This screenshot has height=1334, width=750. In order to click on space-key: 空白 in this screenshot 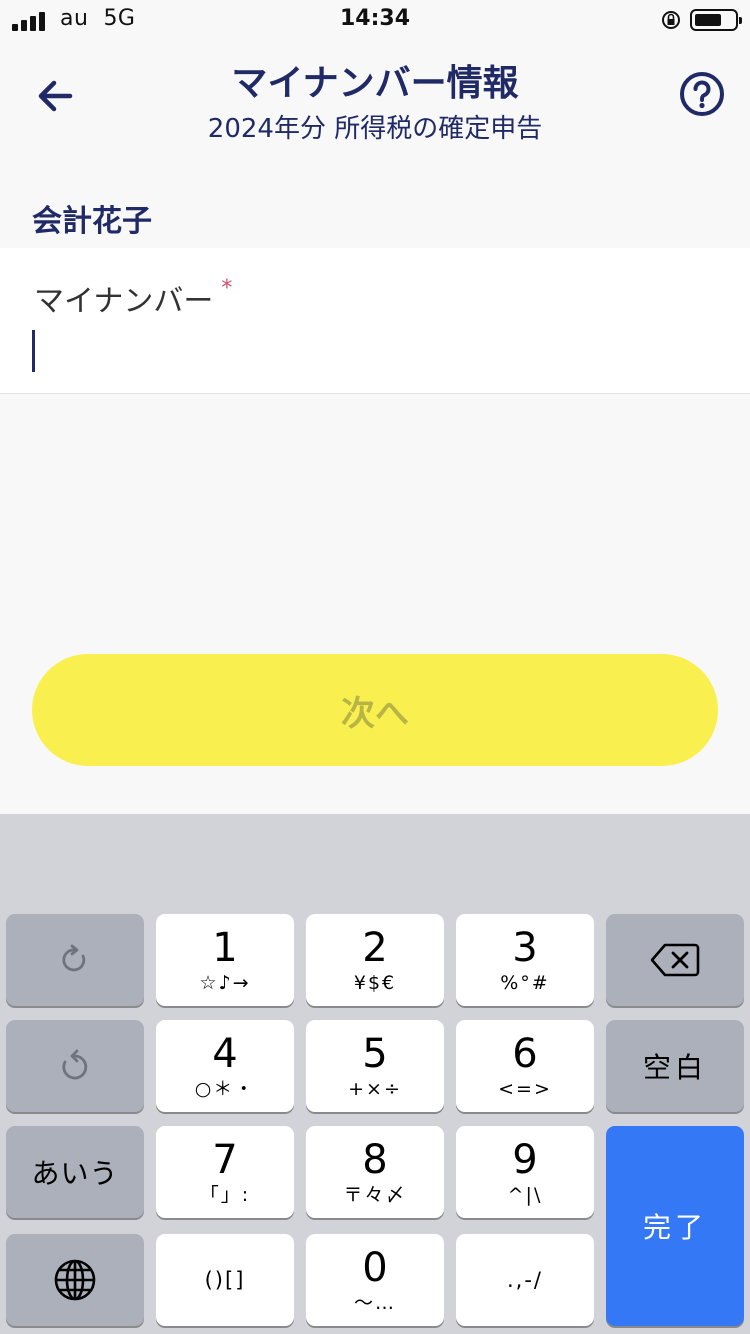, I will do `click(675, 1066)`.